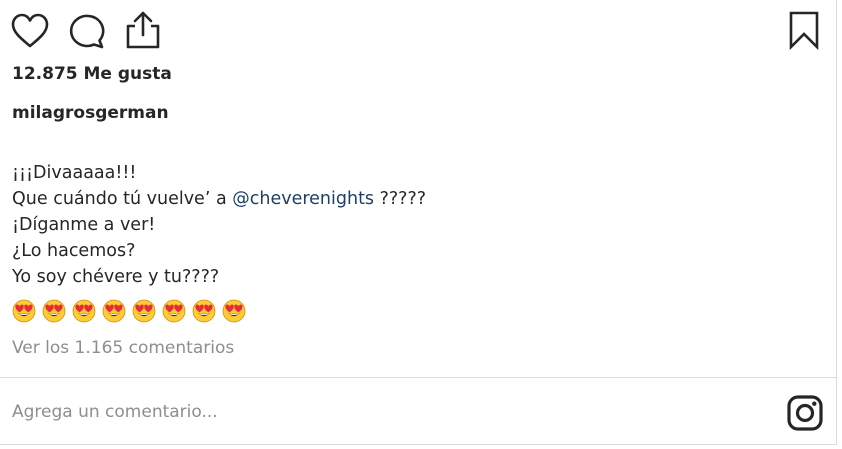 The height and width of the screenshot is (449, 842). I want to click on share-icon, so click(143, 30).